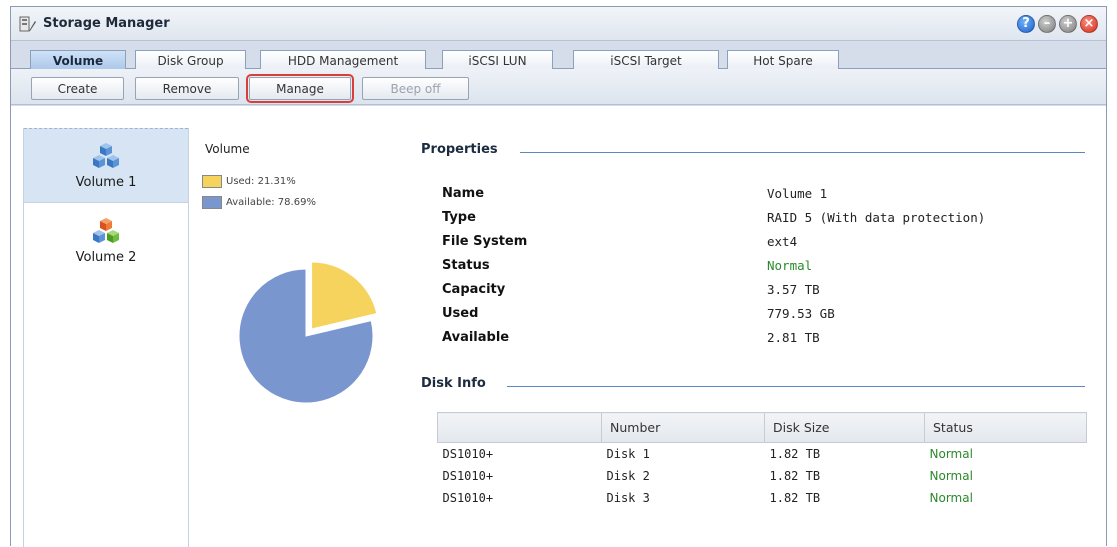  I want to click on tab-iscsi-target: iSCSI Target, so click(646, 60).